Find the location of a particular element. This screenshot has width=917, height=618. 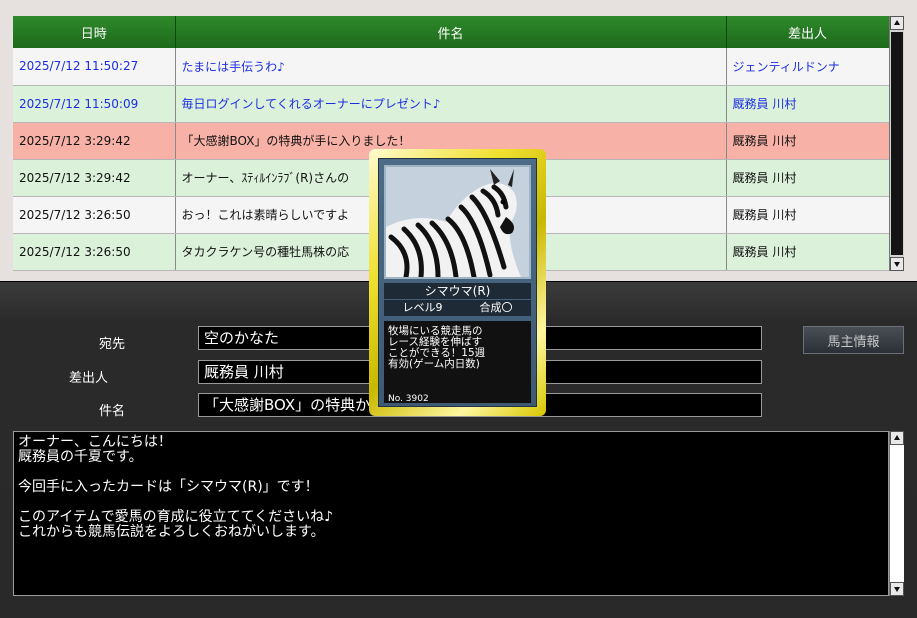

column-header-subject: 件名 is located at coordinates (451, 32).